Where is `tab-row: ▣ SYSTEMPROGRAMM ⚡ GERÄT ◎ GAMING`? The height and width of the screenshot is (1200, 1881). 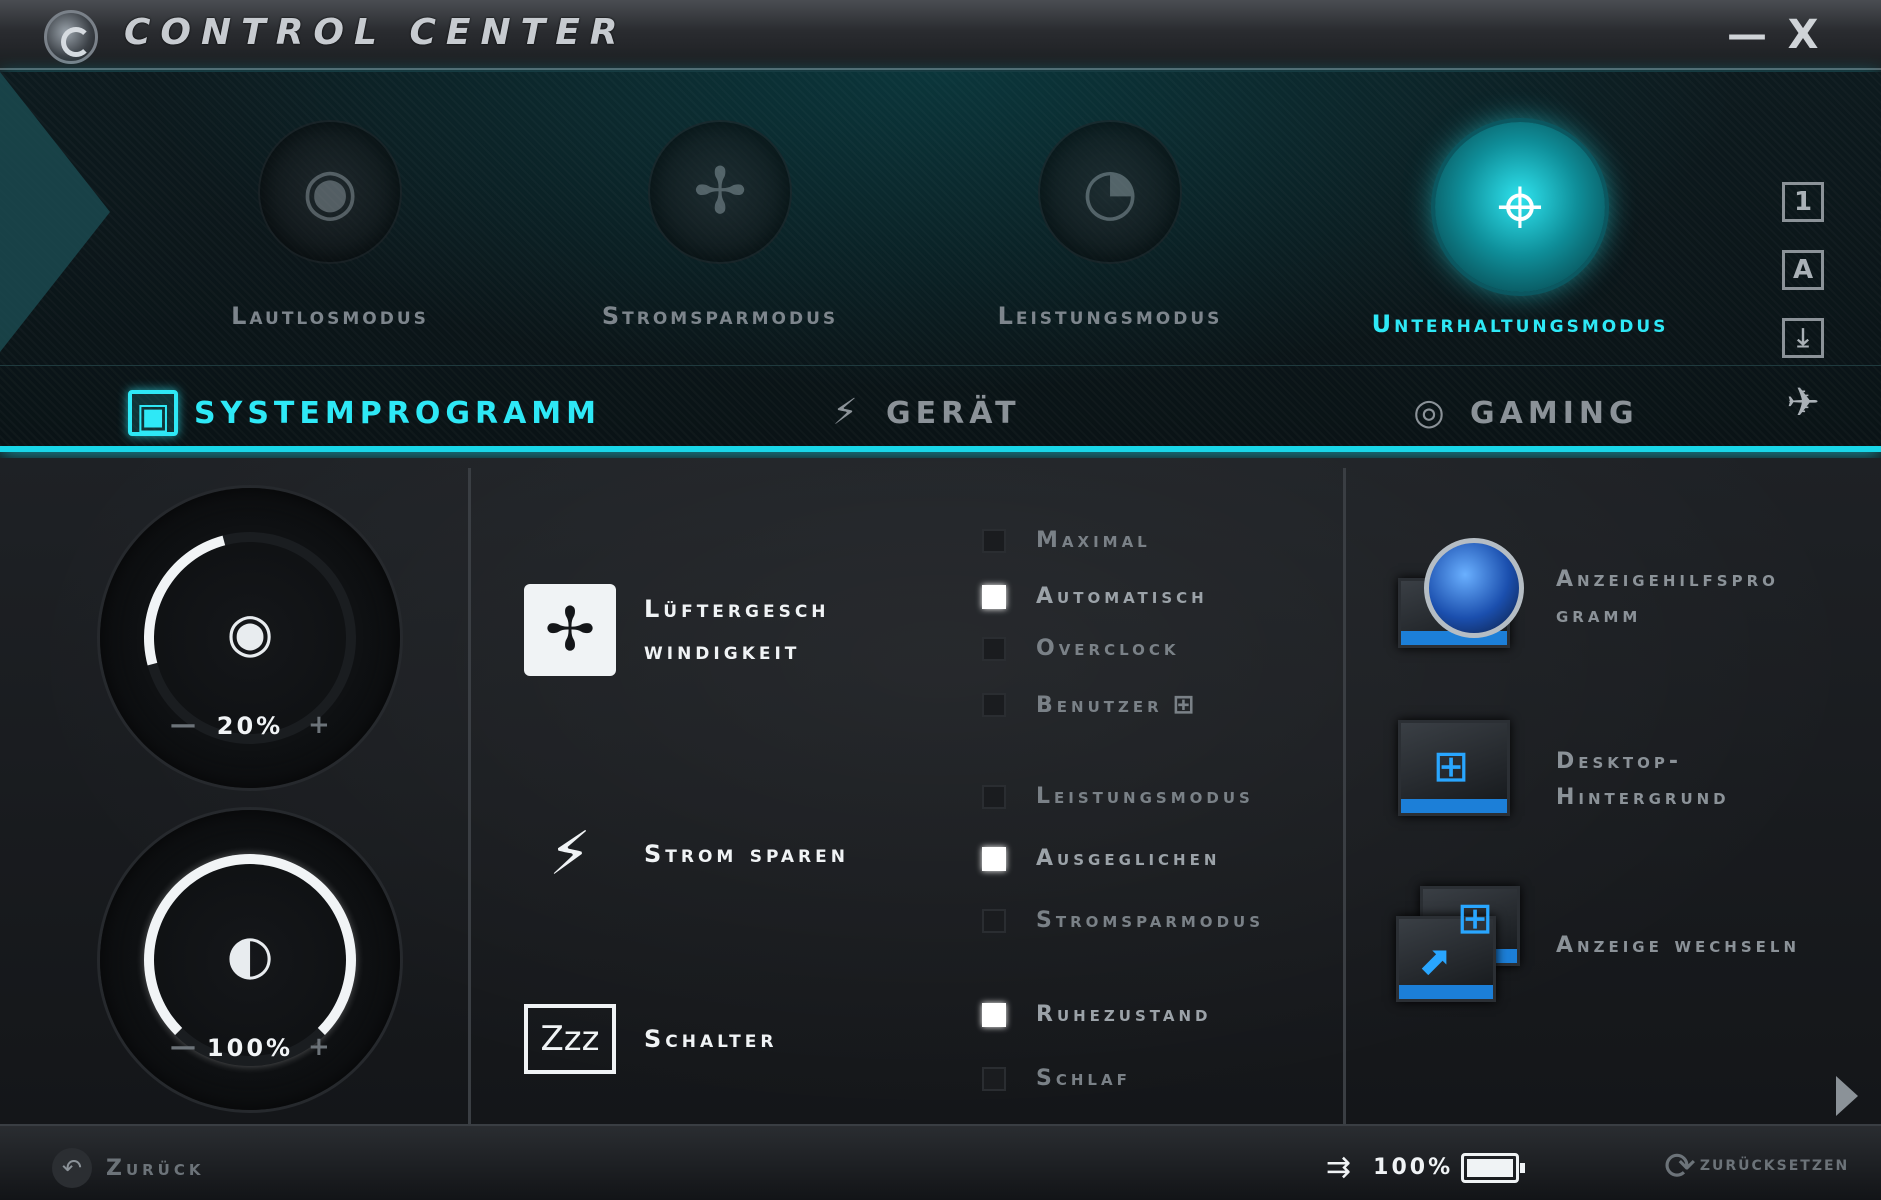
tab-row: ▣ SYSTEMPROGRAMM ⚡ GERÄT ◎ GAMING is located at coordinates (940, 405).